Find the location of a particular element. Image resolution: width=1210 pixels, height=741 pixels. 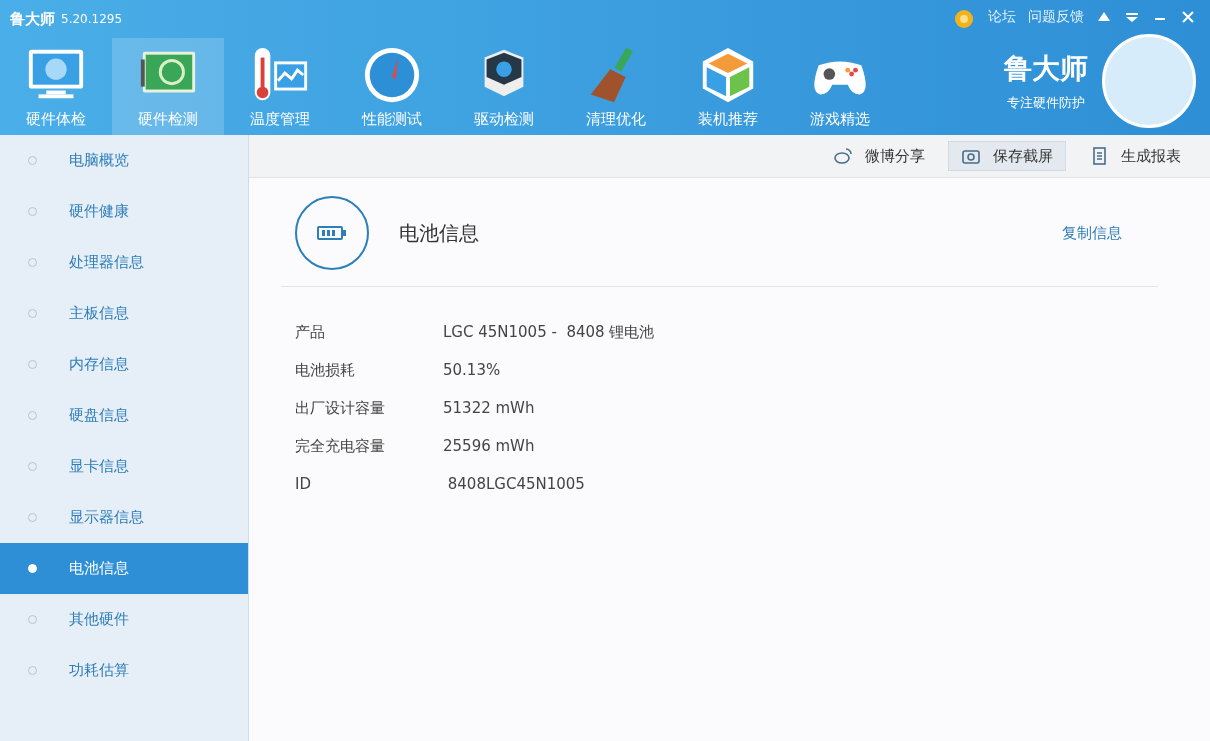

close-icon is located at coordinates (1188, 17).